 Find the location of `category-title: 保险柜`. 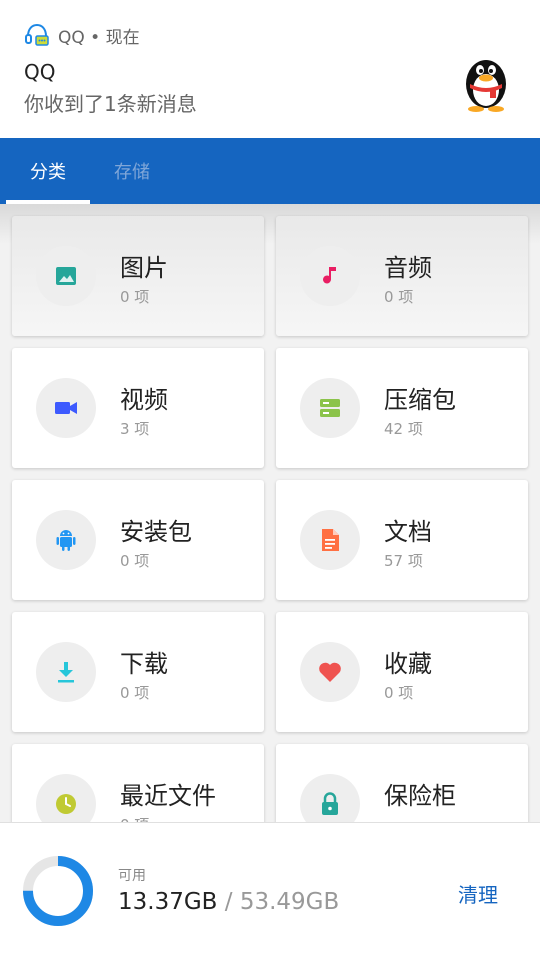

category-title: 保险柜 is located at coordinates (420, 796).